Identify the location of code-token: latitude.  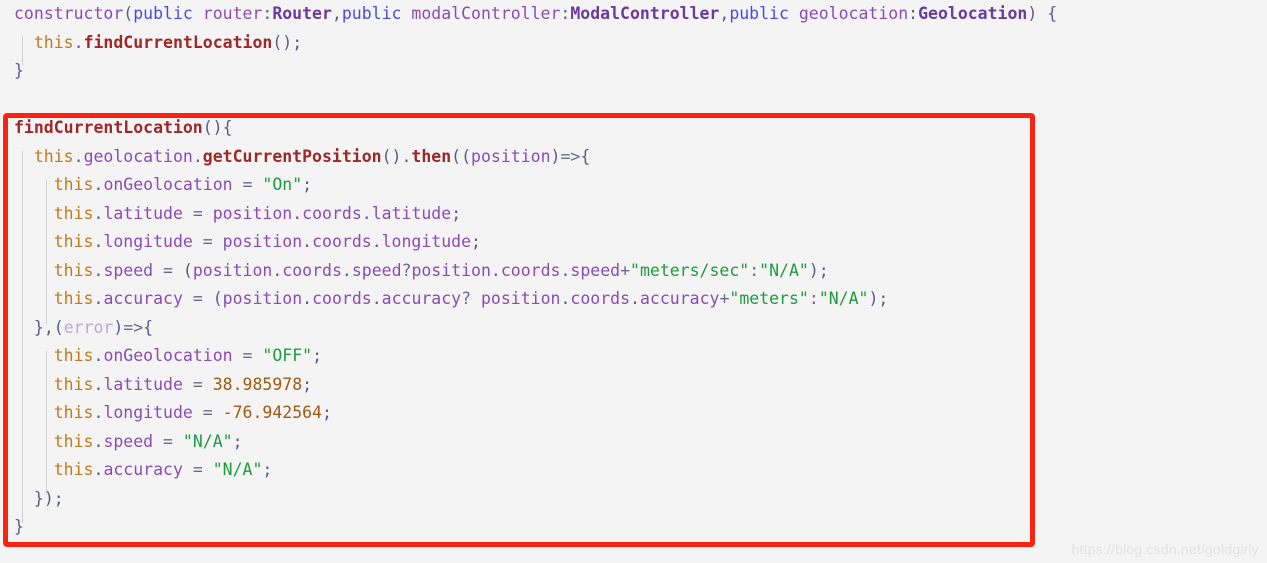
(143, 213).